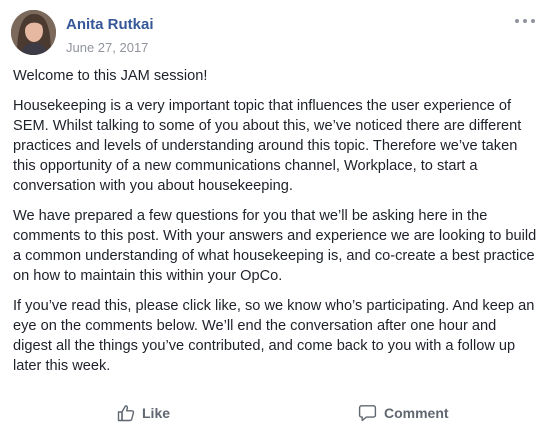 The height and width of the screenshot is (435, 547). Describe the element at coordinates (110, 76) in the screenshot. I see `post-paragraph: Welcome to this JAM session!` at that location.